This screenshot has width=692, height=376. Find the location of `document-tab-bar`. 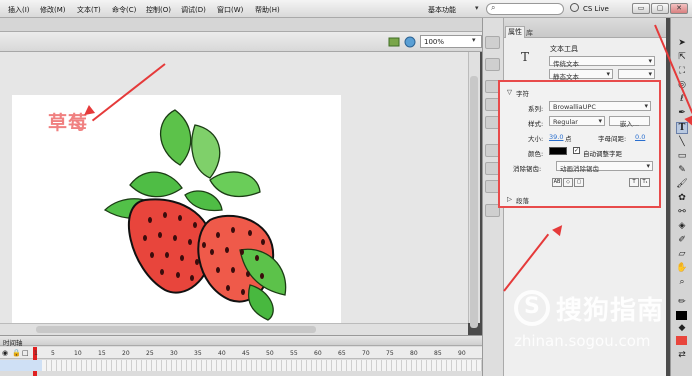

document-tab-bar is located at coordinates (241, 25).